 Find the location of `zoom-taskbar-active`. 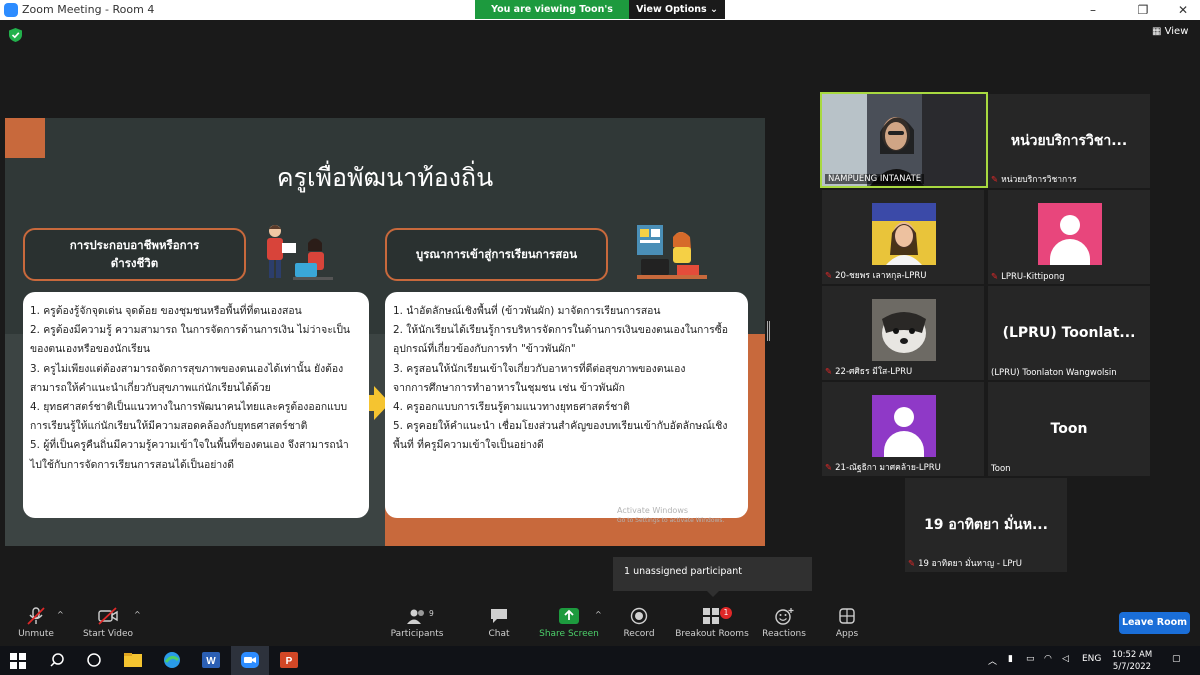

zoom-taskbar-active is located at coordinates (250, 660).